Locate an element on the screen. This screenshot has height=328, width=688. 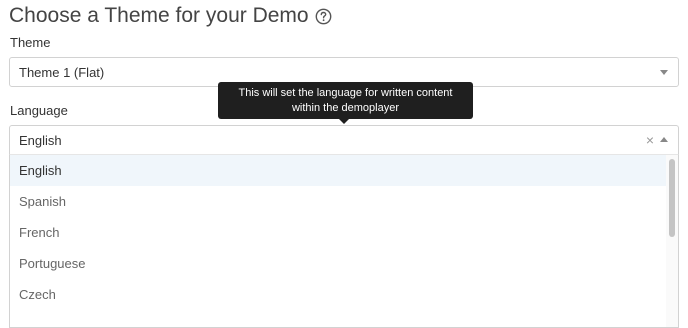
dropdown-scrollbar is located at coordinates (672, 241).